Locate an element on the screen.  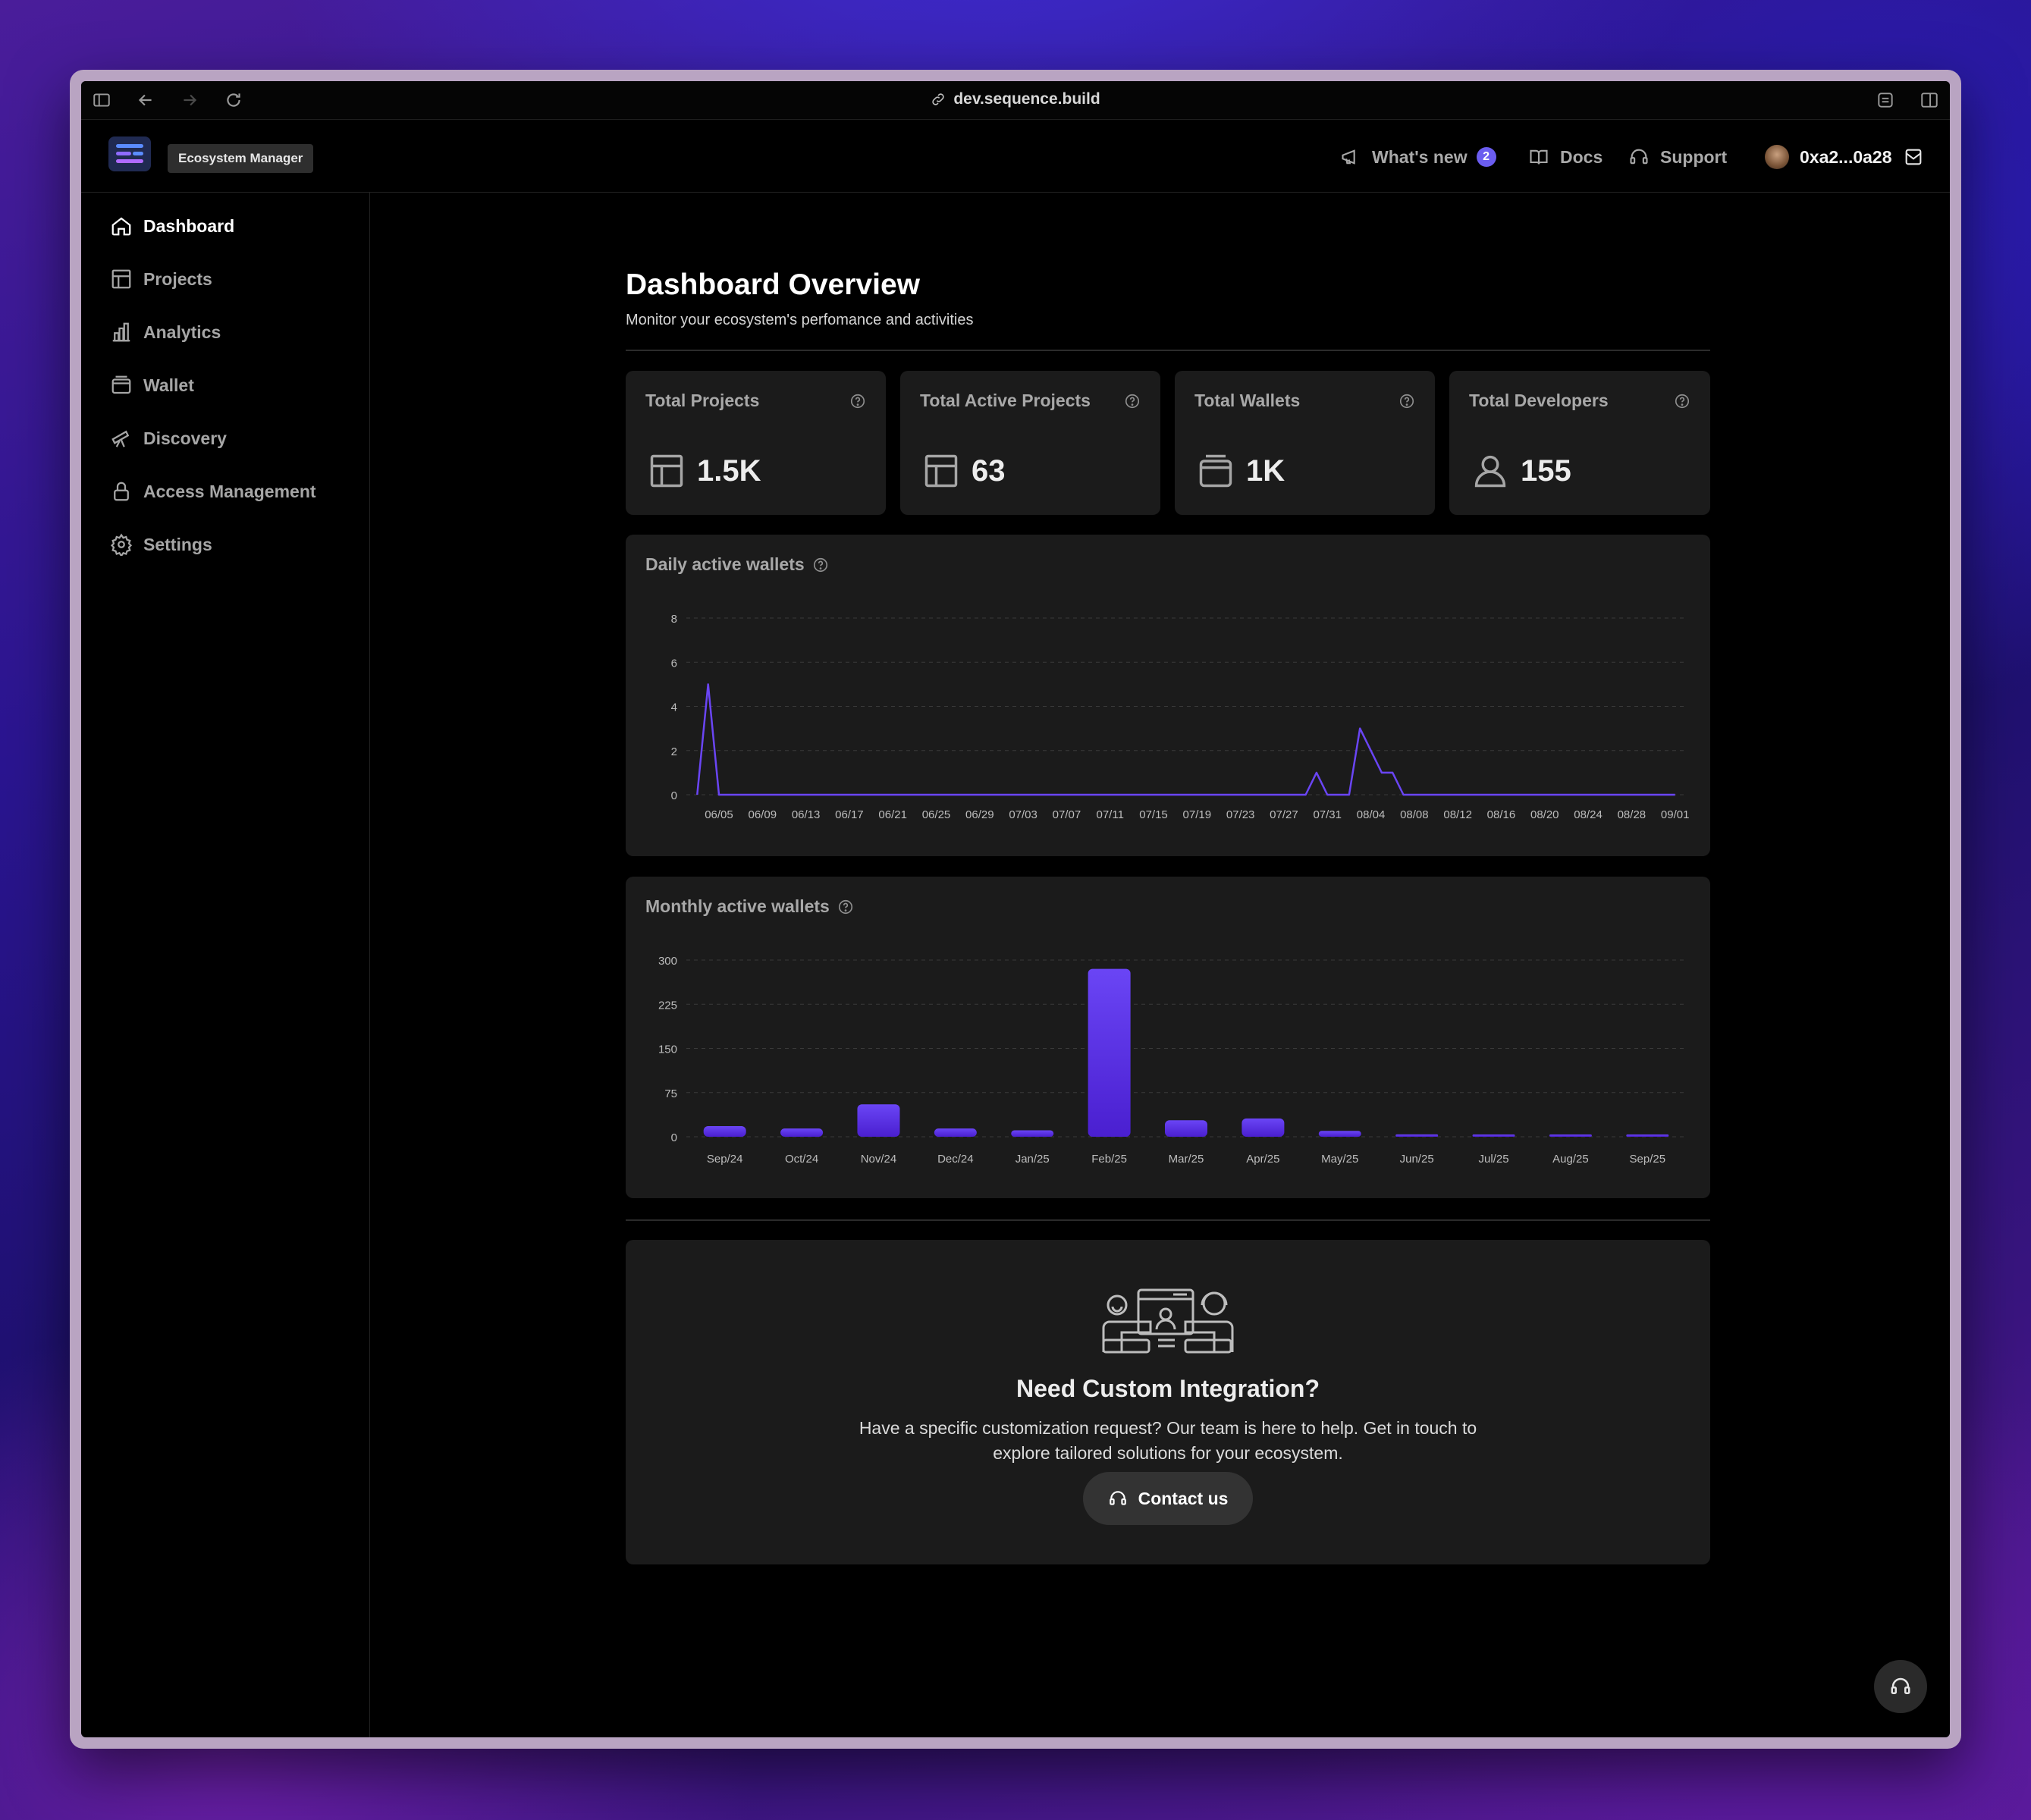
sidebar-item-access-management: Access Management is located at coordinates (213, 491).